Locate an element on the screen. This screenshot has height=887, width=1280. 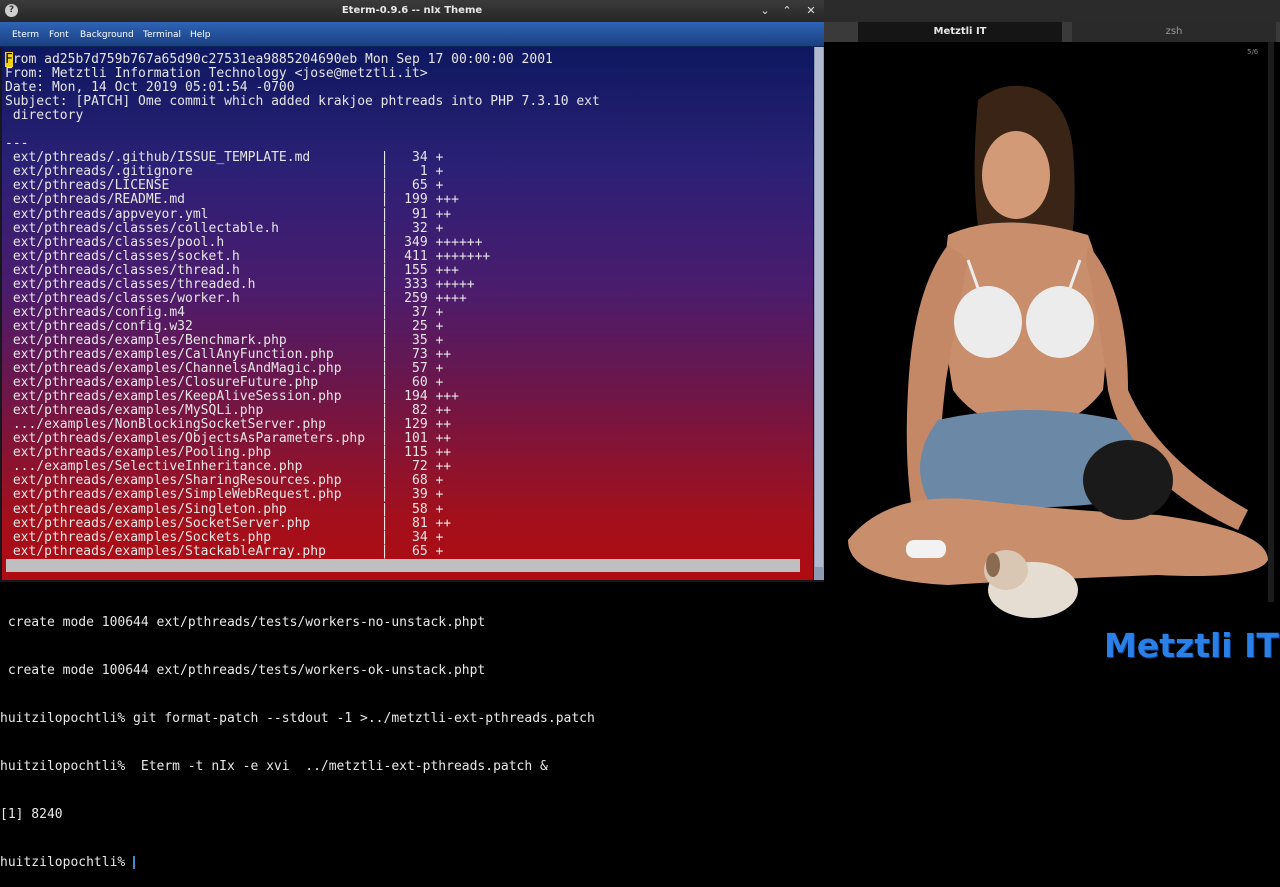
menu-terminal: Terminal is located at coordinates (162, 35).